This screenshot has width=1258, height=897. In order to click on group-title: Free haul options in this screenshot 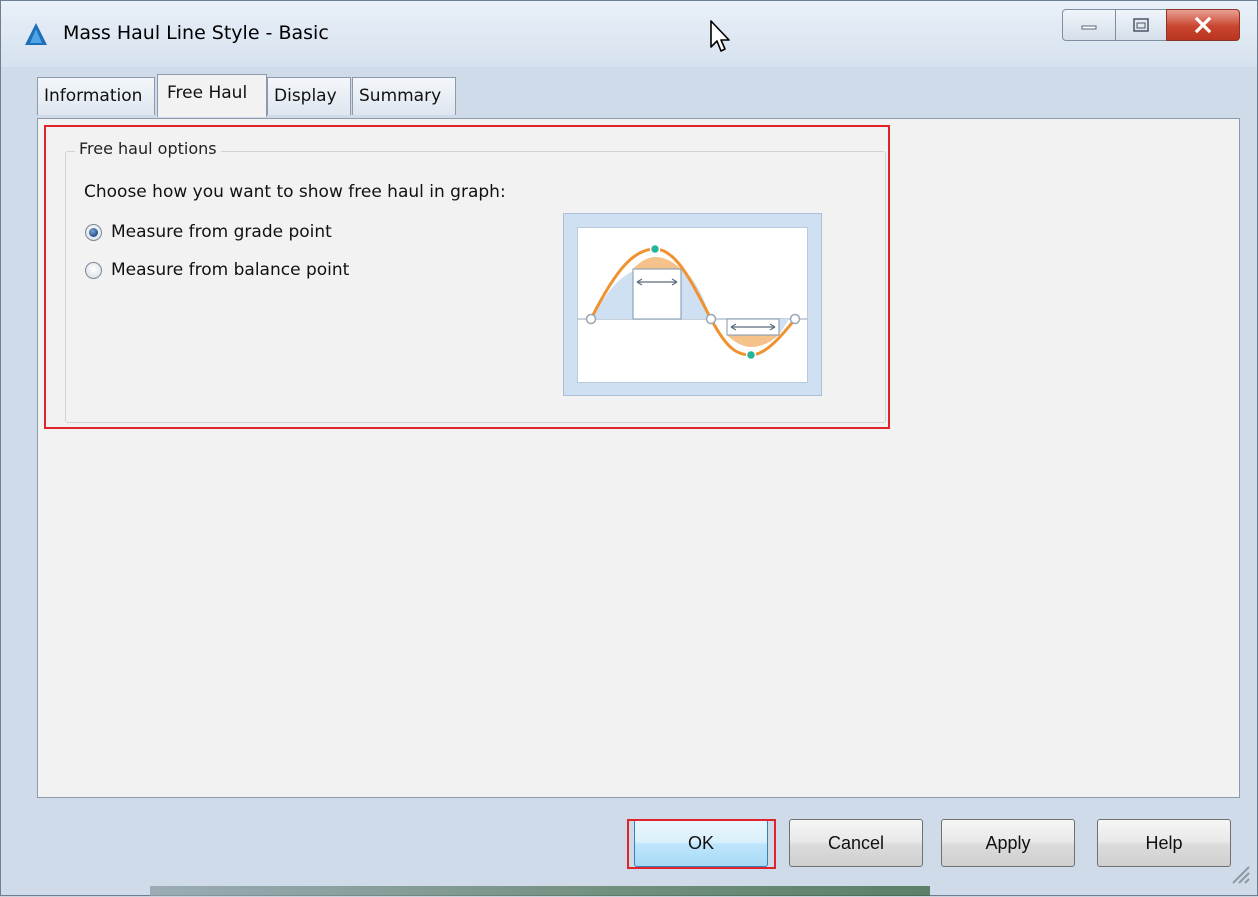, I will do `click(148, 148)`.